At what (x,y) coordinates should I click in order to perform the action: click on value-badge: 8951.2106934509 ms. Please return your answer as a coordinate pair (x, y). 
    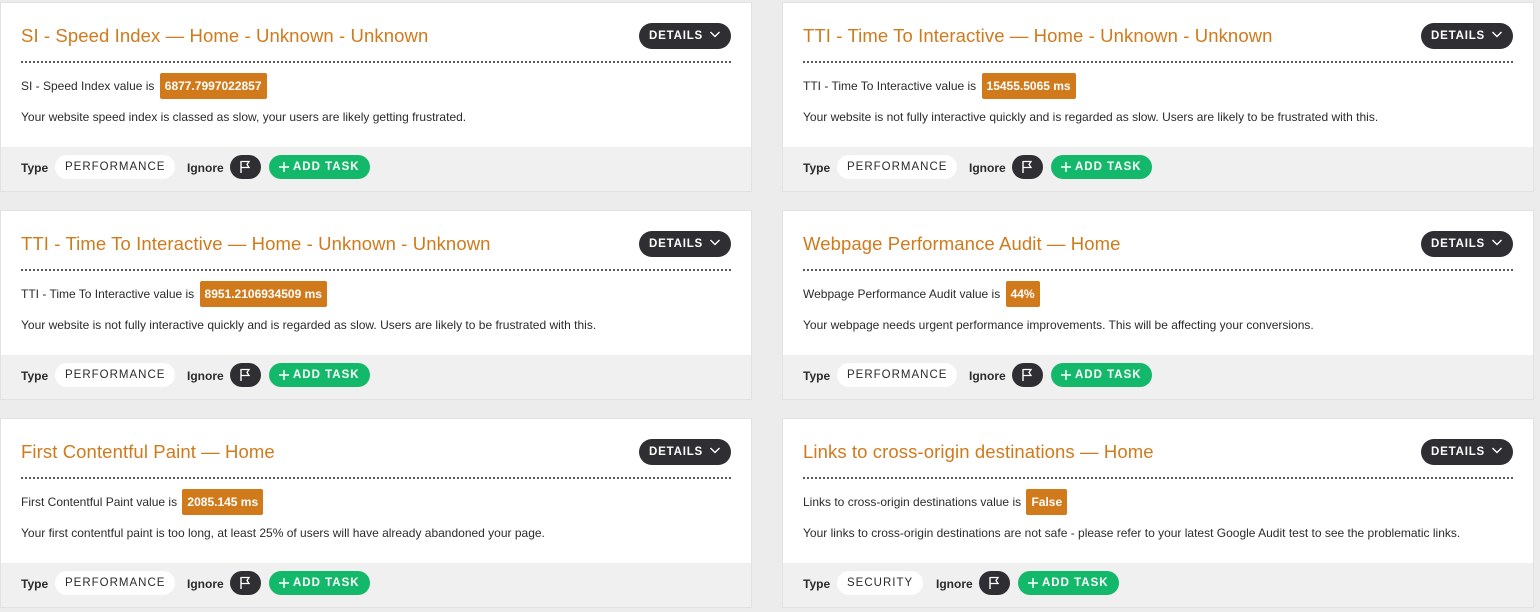
    Looking at the image, I should click on (263, 294).